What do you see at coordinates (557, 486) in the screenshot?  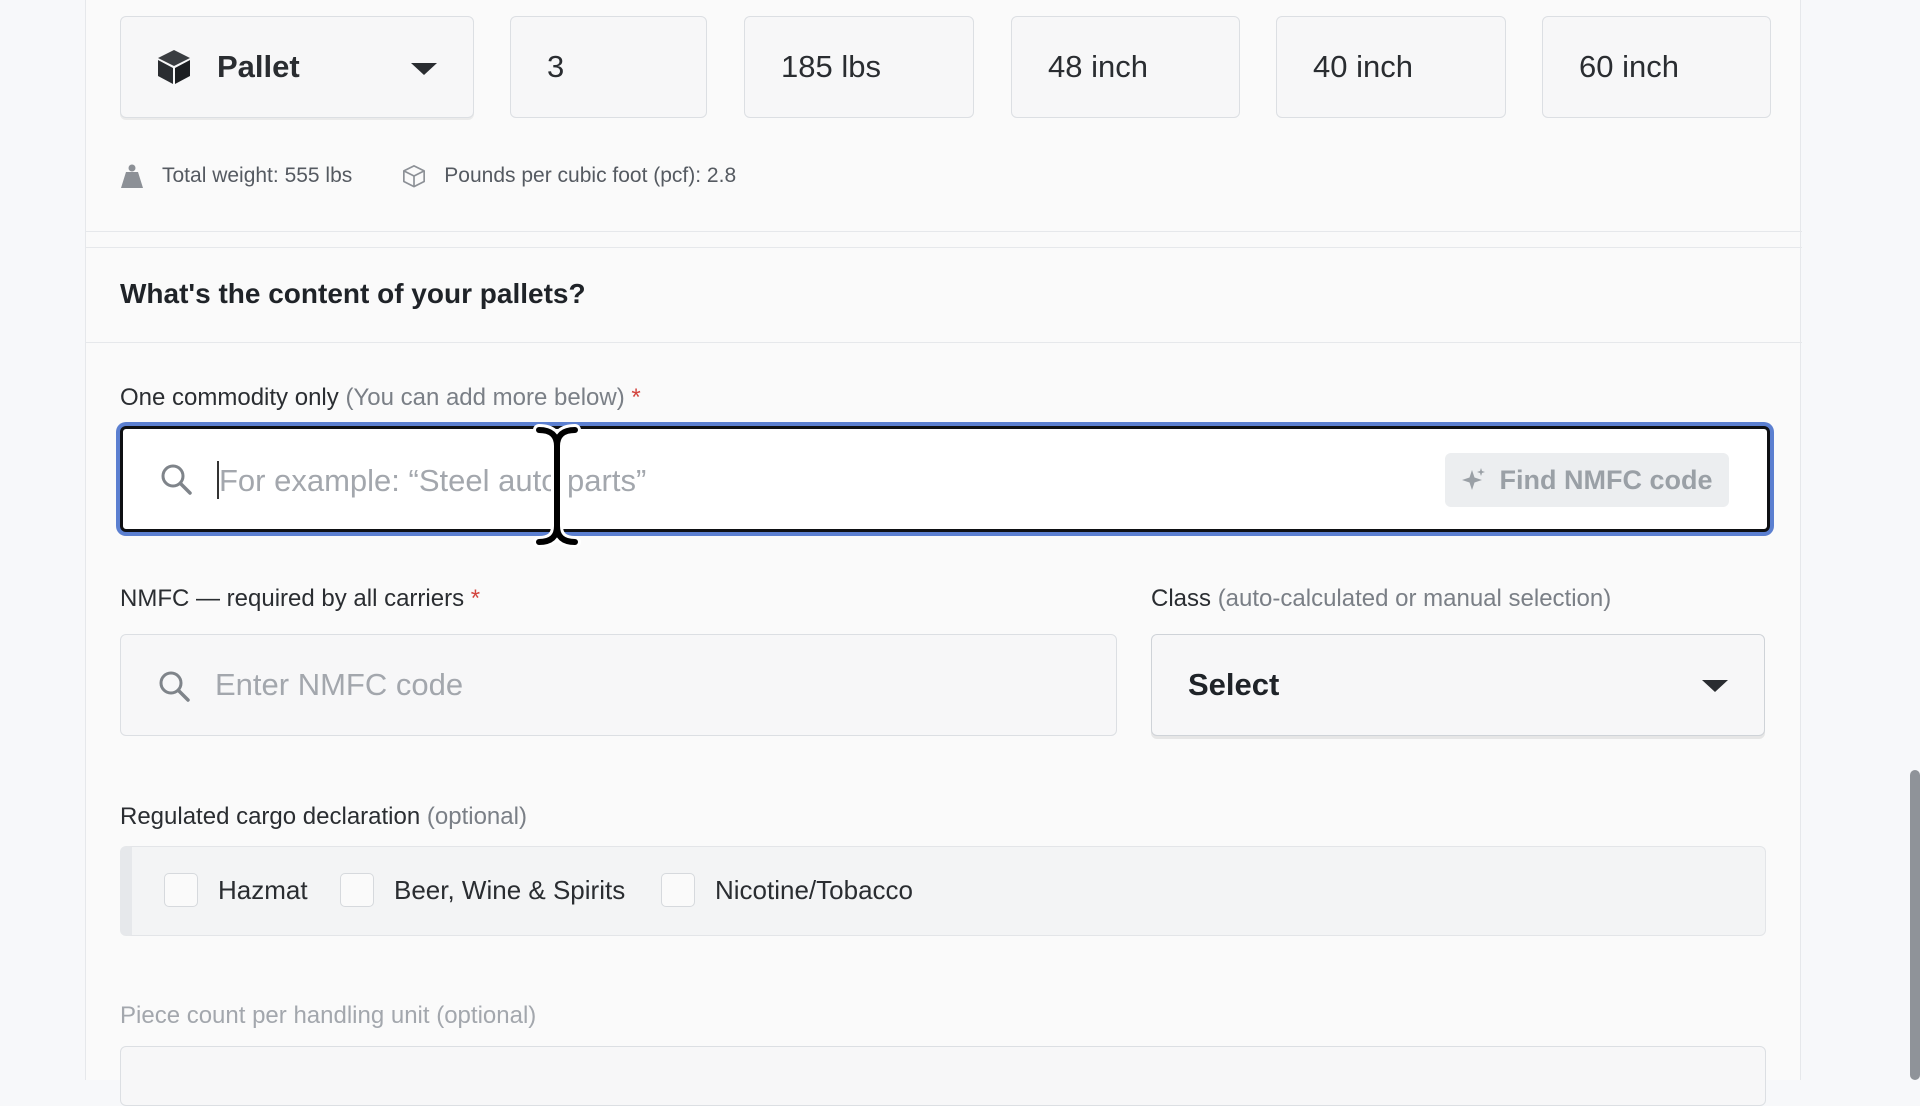 I see `text-cursor-icon` at bounding box center [557, 486].